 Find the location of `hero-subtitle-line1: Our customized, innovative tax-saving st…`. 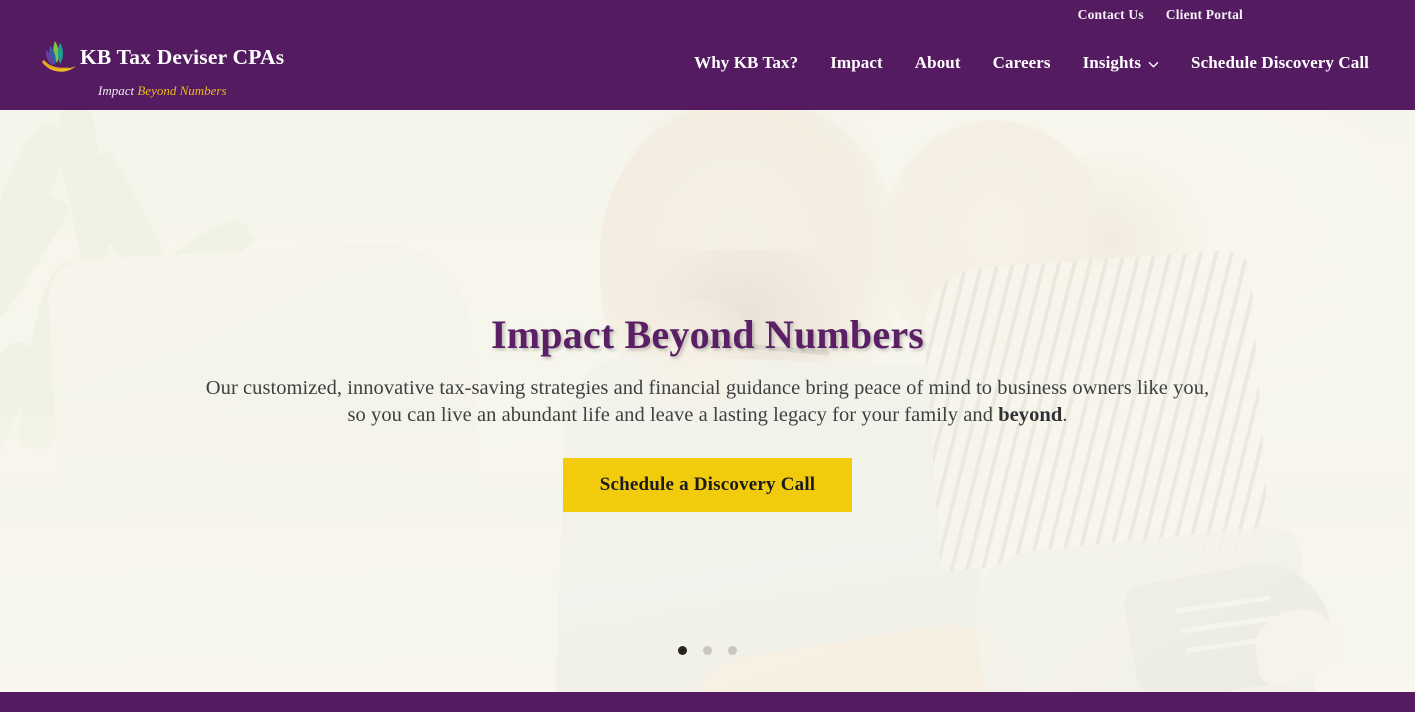

hero-subtitle-line1: Our customized, innovative tax-saving st… is located at coordinates (707, 388).